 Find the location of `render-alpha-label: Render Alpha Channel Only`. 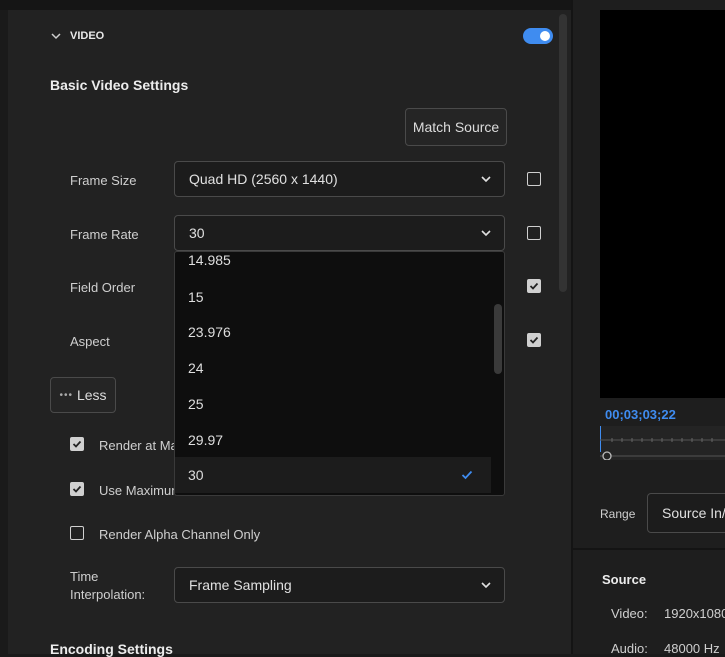

render-alpha-label: Render Alpha Channel Only is located at coordinates (180, 534).